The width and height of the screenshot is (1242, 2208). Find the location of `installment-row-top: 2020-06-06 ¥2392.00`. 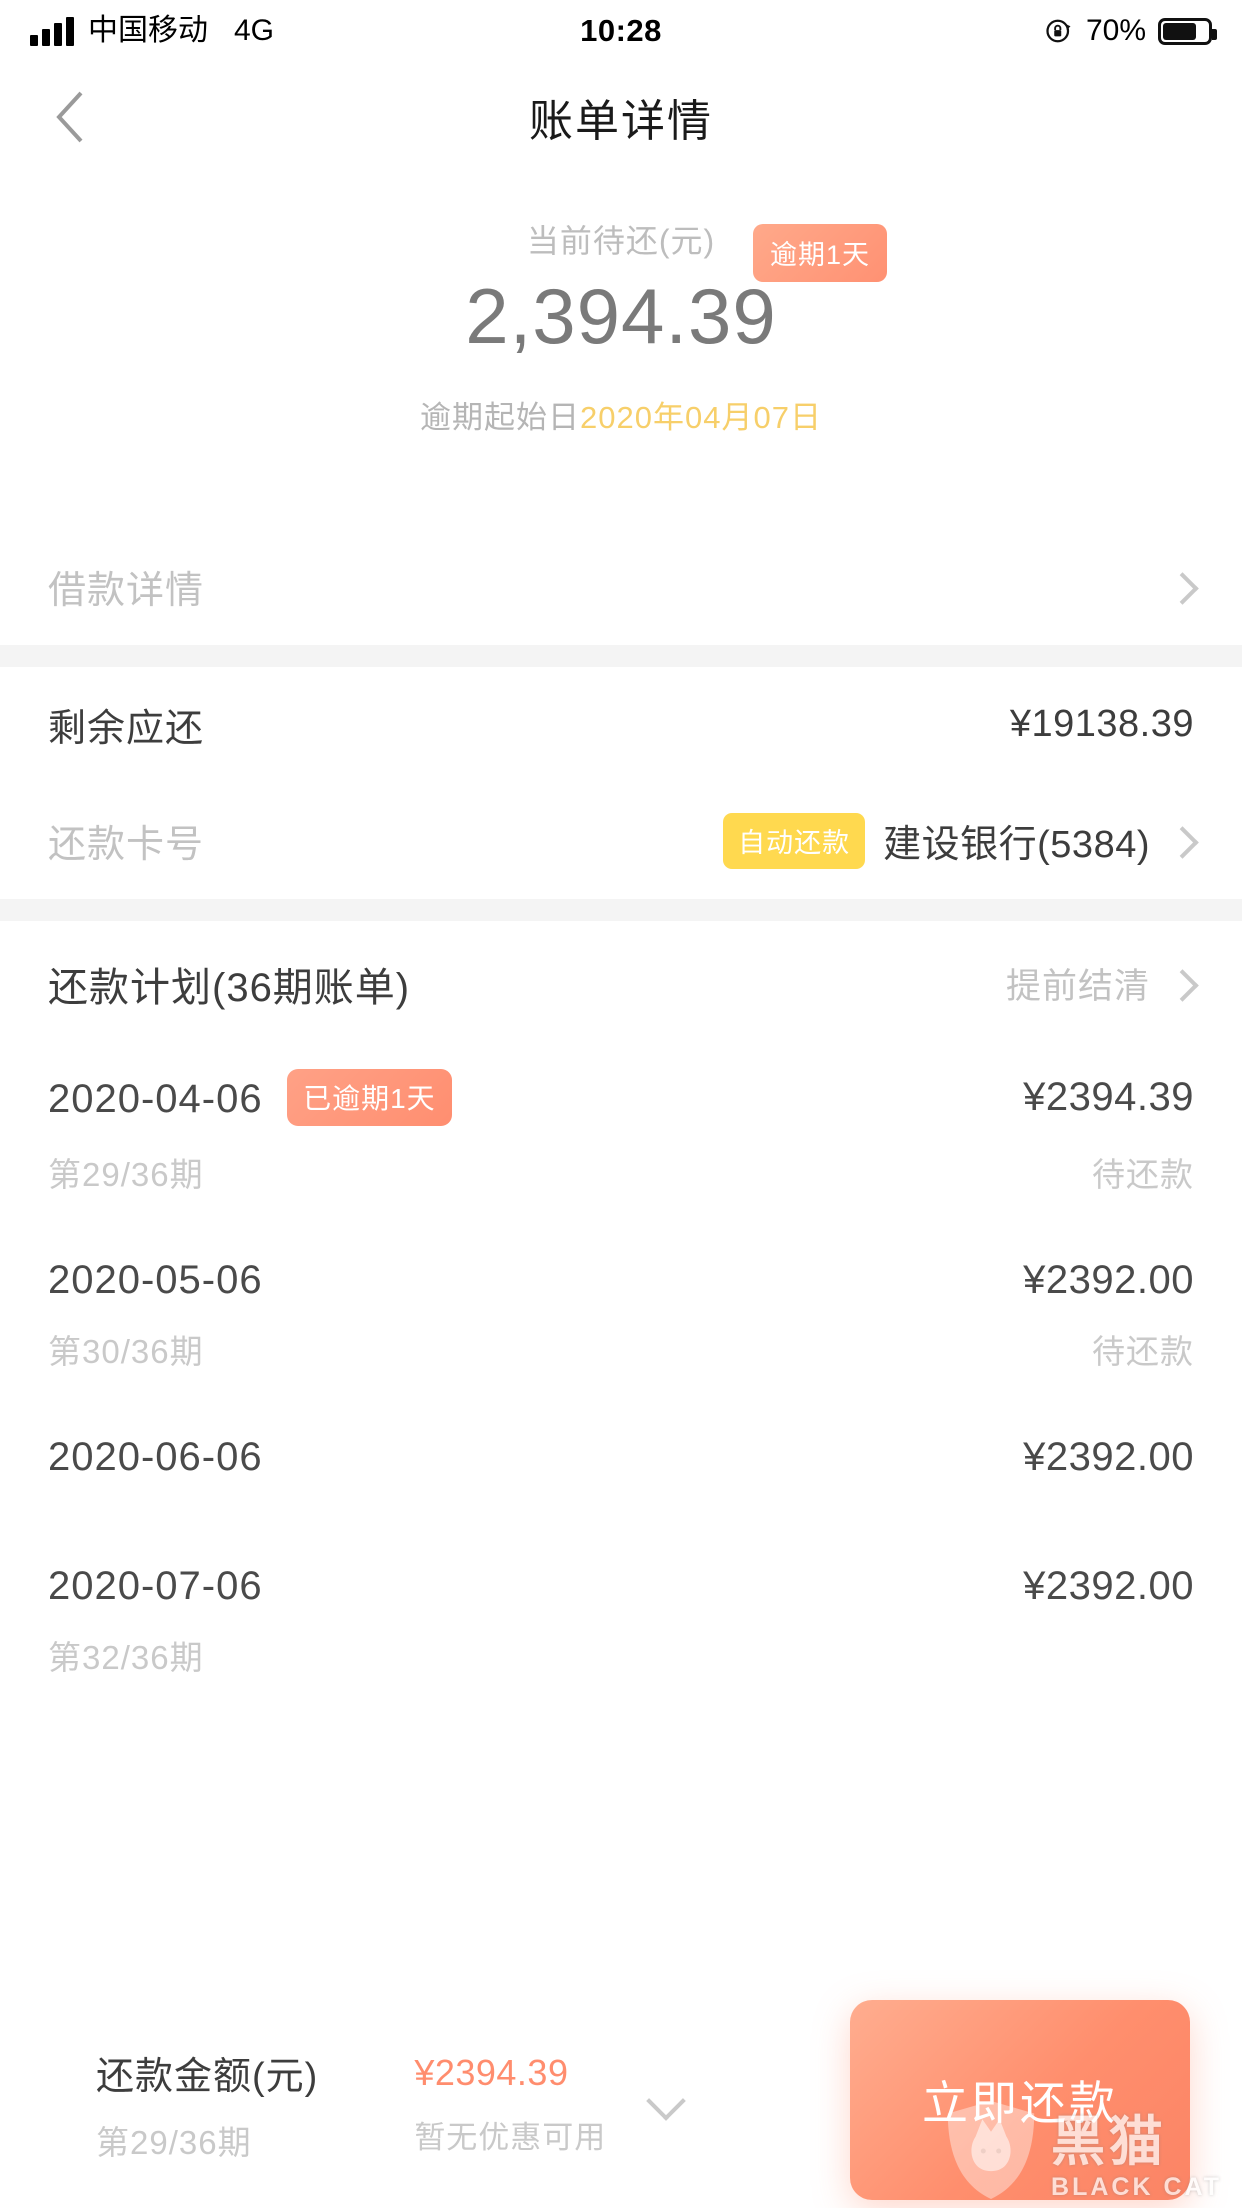

installment-row-top: 2020-06-06 ¥2392.00 is located at coordinates (621, 1457).